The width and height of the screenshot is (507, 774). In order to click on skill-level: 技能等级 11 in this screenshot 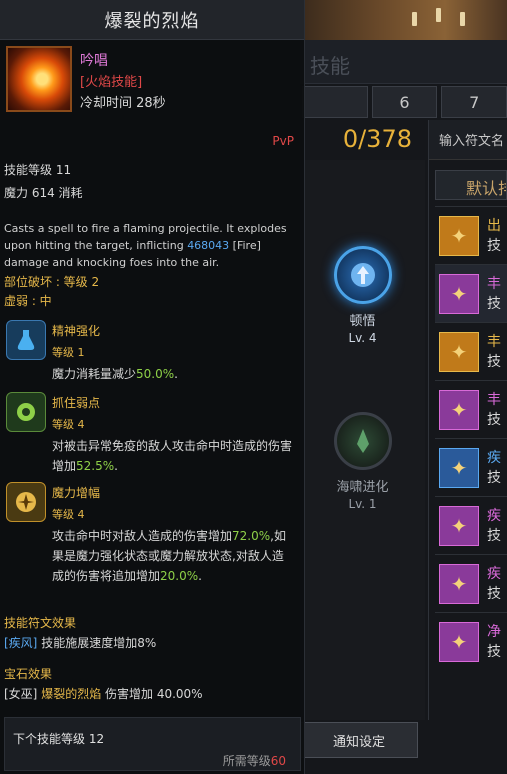, I will do `click(38, 170)`.